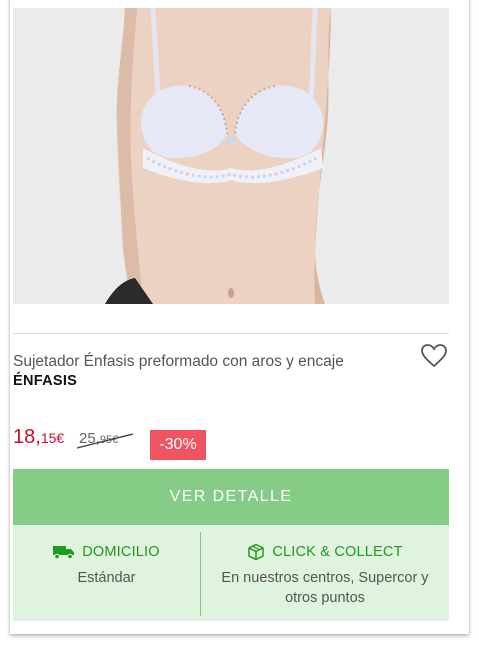  Describe the element at coordinates (121, 552) in the screenshot. I see `home-delivery-title: DOMICILIO` at that location.